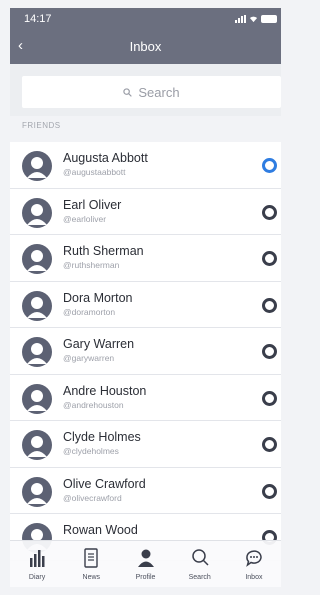 This screenshot has height=595, width=320. What do you see at coordinates (102, 437) in the screenshot?
I see `friend-name: Clyde Holmes` at bounding box center [102, 437].